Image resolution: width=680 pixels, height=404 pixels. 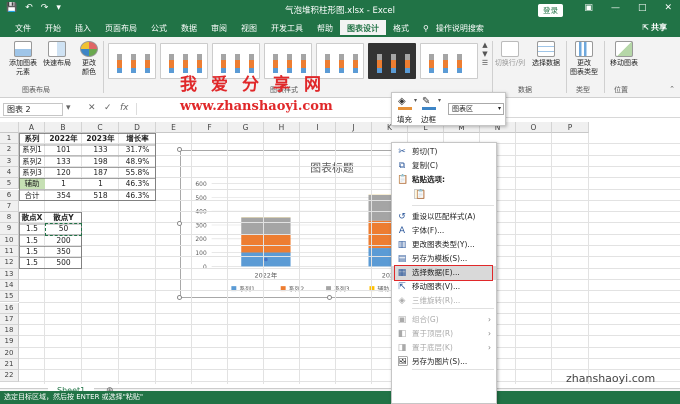 I want to click on quick-layout-button: 快速布局, so click(x=57, y=54).